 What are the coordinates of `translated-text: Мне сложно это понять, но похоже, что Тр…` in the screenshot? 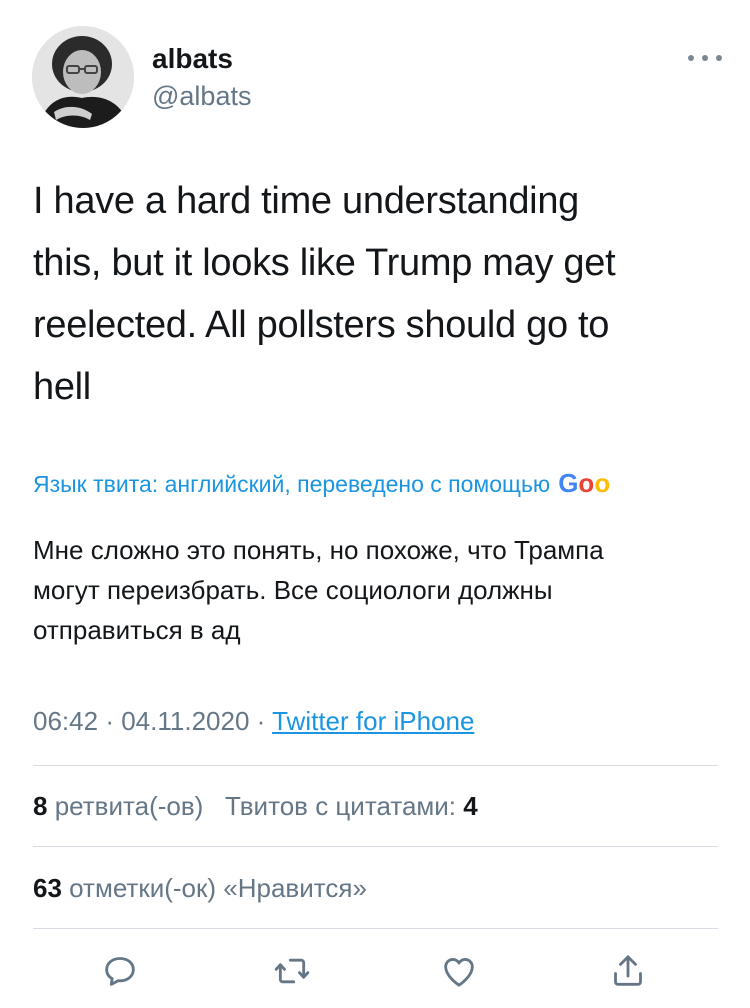 It's located at (318, 590).